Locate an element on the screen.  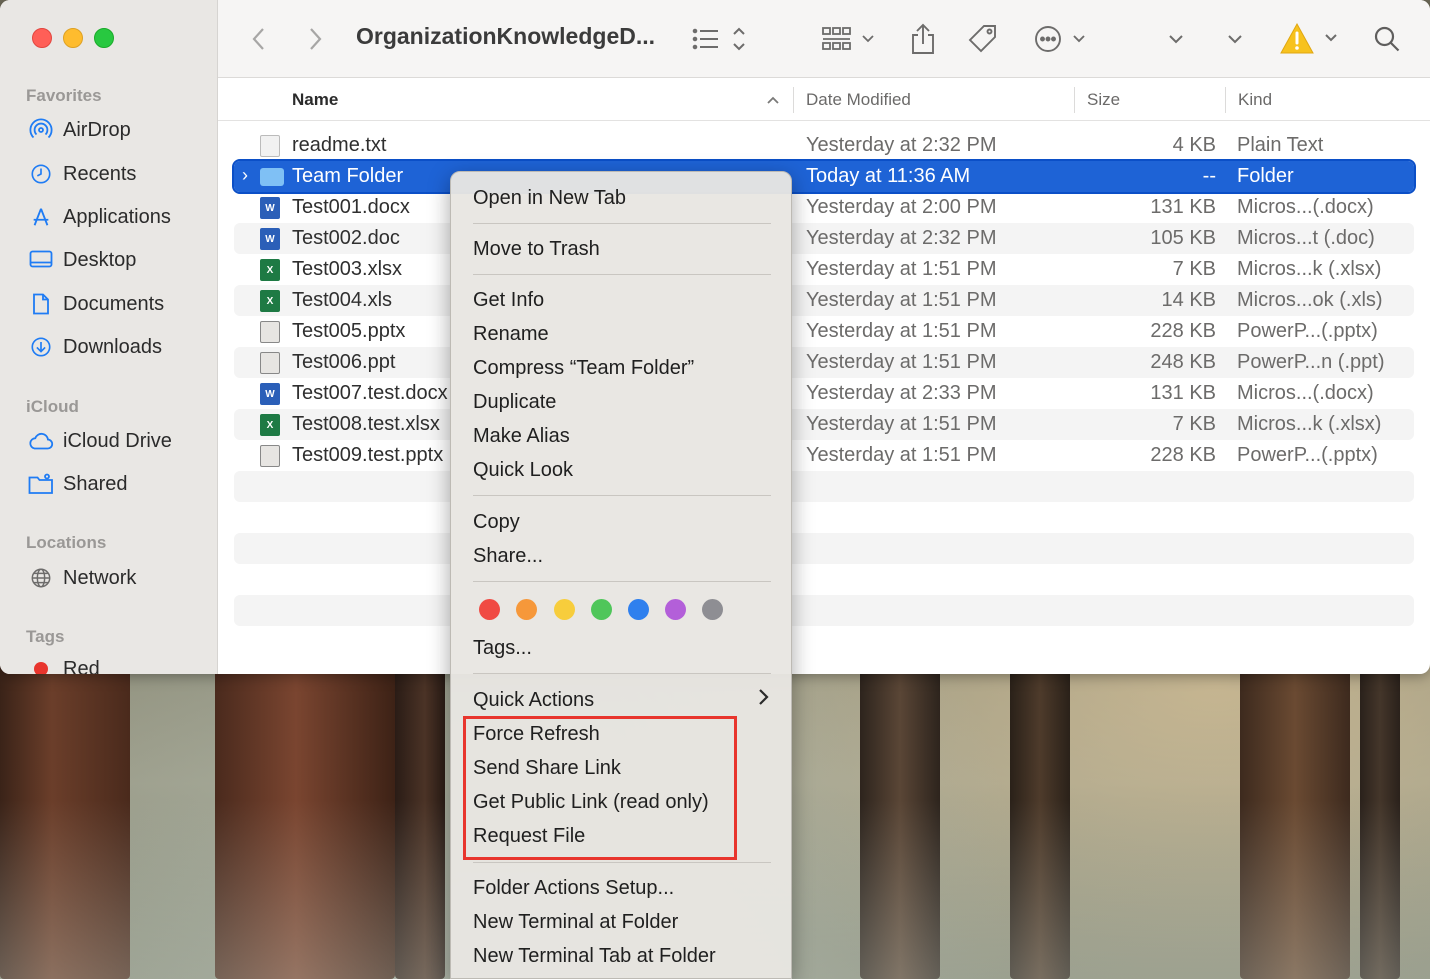
sidebar-item-recents: Recents is located at coordinates (118, 174).